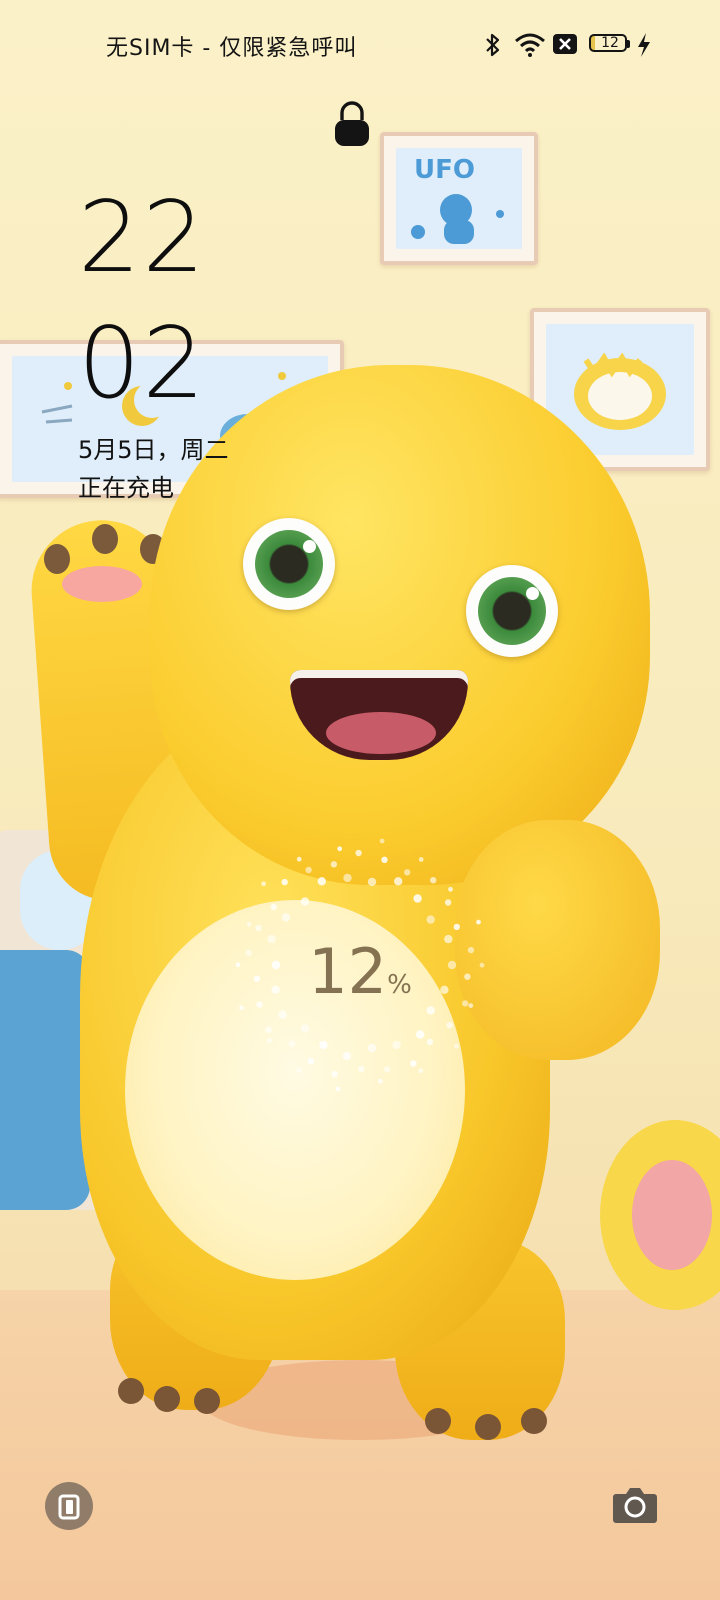 This screenshot has height=1600, width=720. Describe the element at coordinates (565, 44) in the screenshot. I see `no-sim-icon` at that location.